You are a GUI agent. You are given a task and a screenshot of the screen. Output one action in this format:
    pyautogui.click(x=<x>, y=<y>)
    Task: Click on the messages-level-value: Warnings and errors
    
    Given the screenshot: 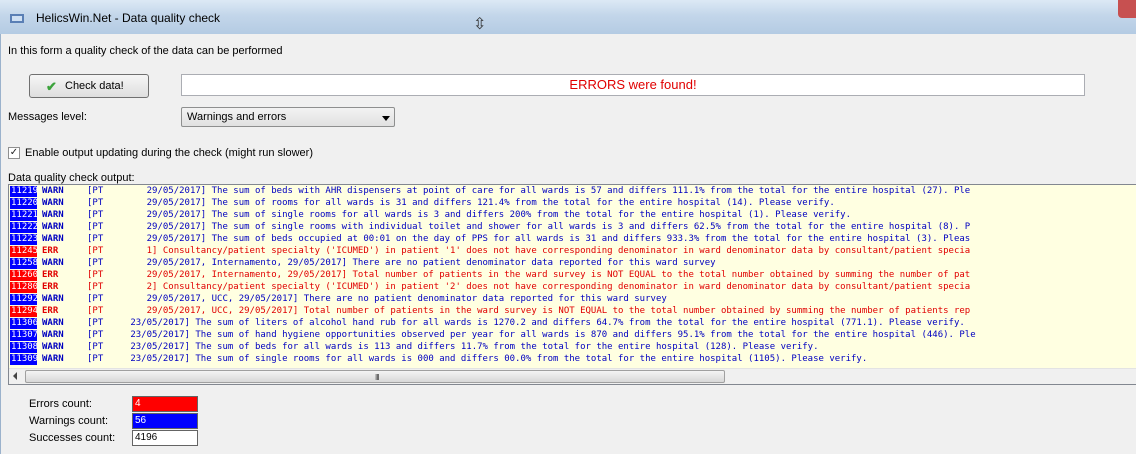 What is the action you would take?
    pyautogui.click(x=237, y=117)
    